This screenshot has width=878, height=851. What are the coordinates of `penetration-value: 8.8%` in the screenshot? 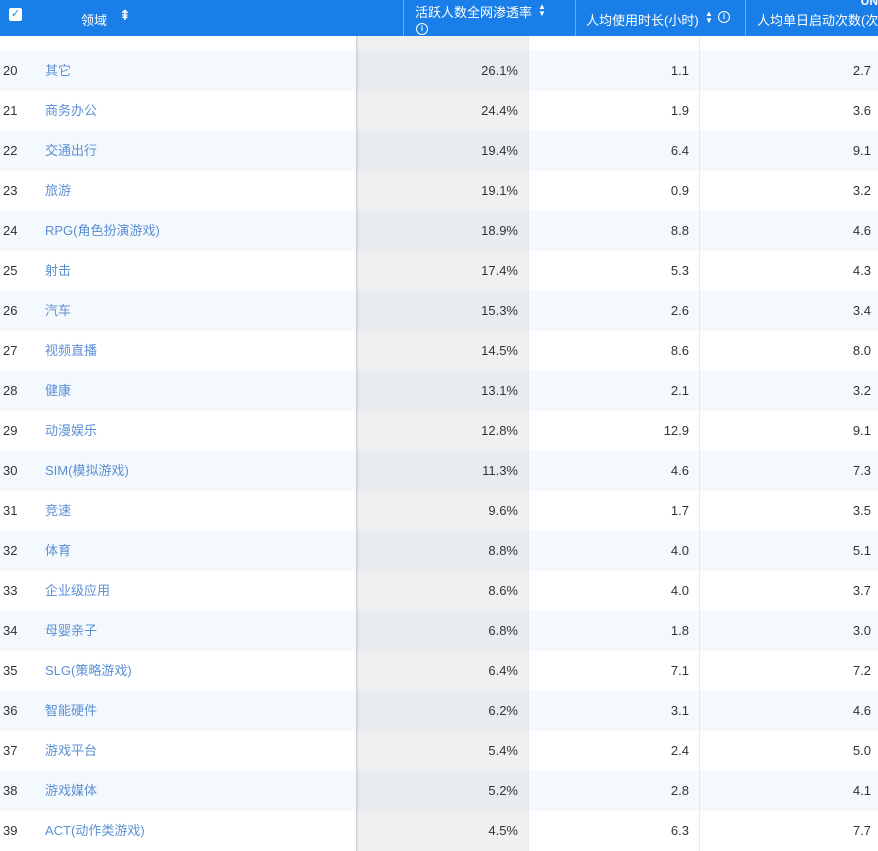 It's located at (503, 550).